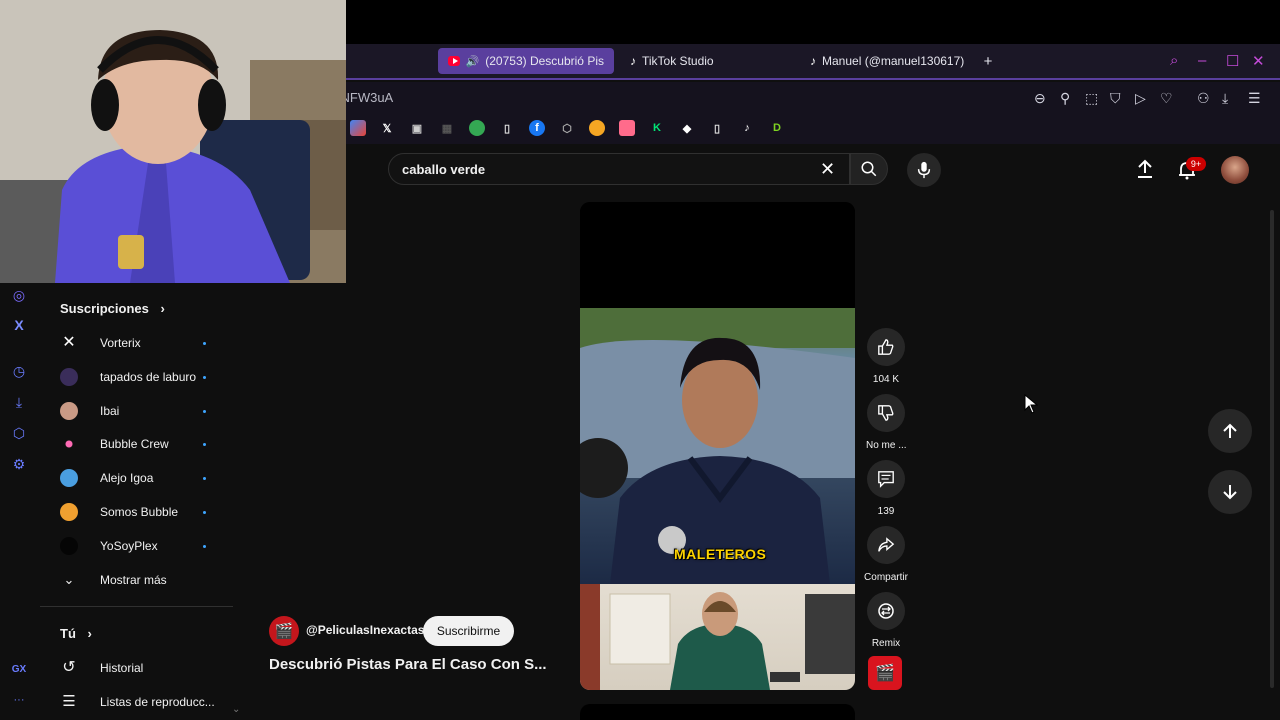 Image resolution: width=1280 pixels, height=720 pixels. I want to click on orange-bookmark-icon, so click(597, 128).